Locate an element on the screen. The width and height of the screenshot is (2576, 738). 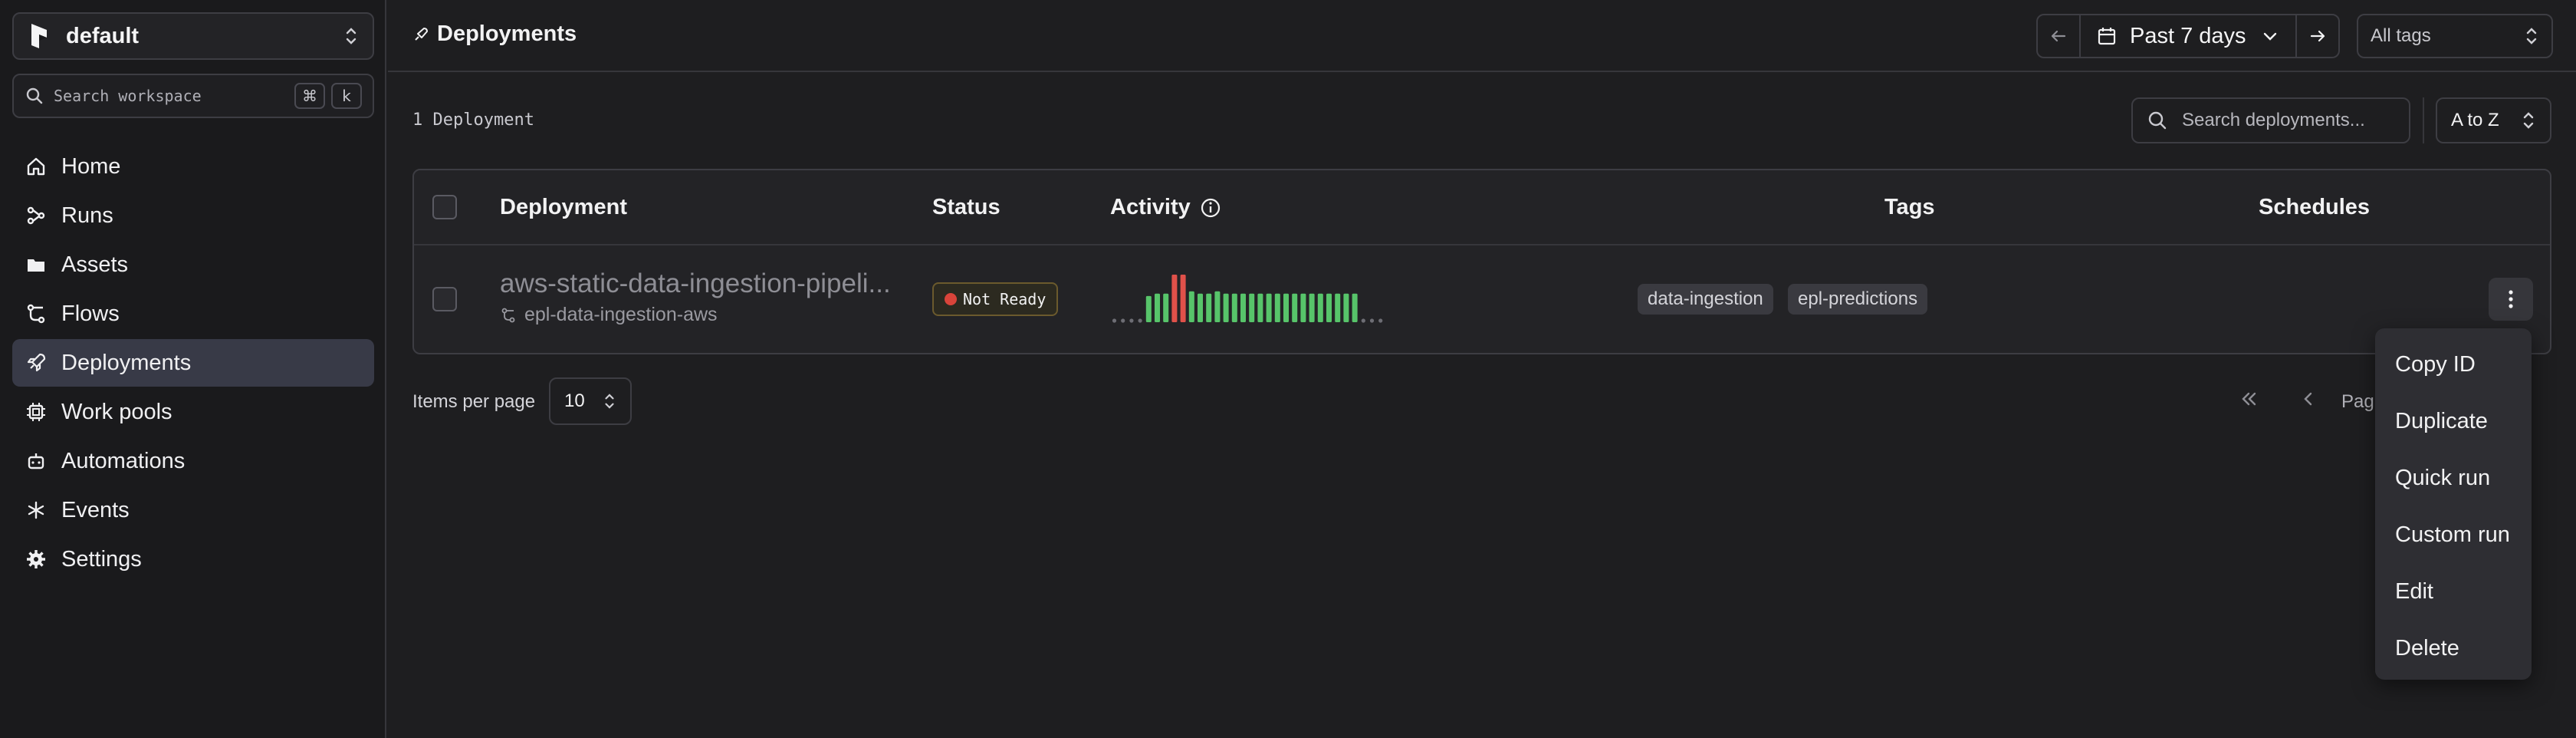
sidebar-item-label: Automations is located at coordinates (123, 461).